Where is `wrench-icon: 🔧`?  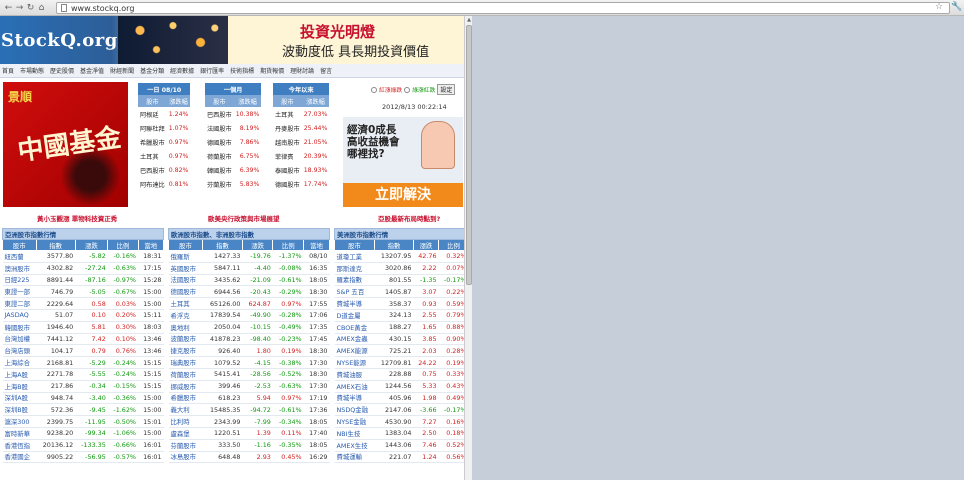 wrench-icon: 🔧 is located at coordinates (956, 7).